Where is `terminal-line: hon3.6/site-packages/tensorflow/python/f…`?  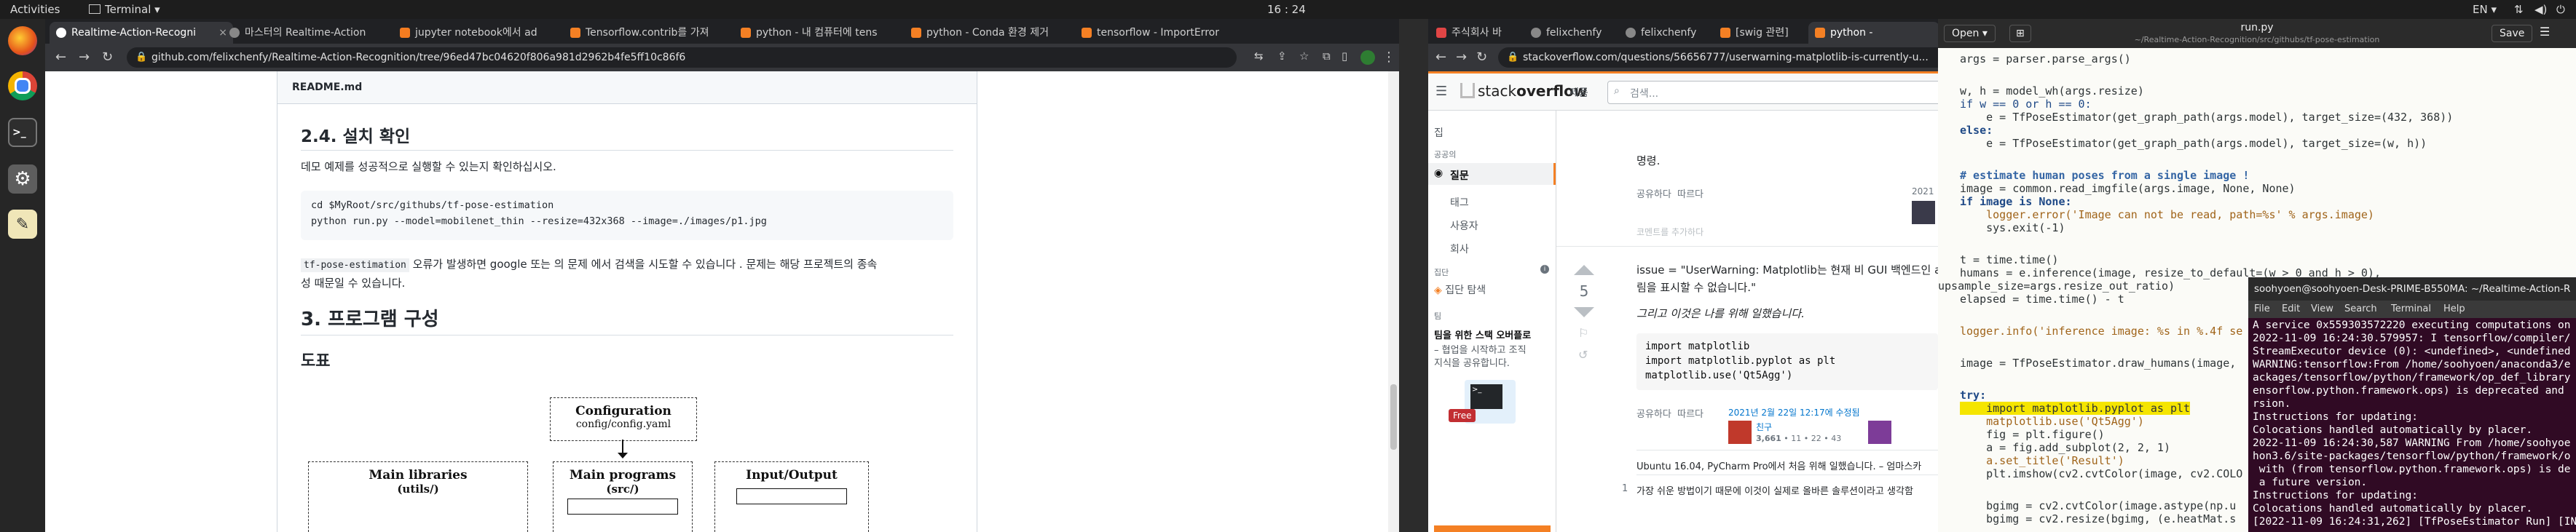
terminal-line: hon3.6/site-packages/tensorflow/python/f… is located at coordinates (2412, 456).